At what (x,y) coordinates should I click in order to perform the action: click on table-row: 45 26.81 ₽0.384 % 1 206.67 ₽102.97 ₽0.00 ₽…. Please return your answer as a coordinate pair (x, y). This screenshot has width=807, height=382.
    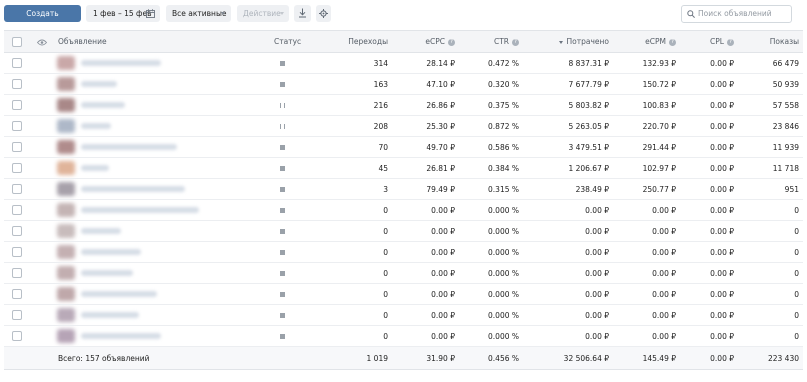
    Looking at the image, I should click on (403, 168).